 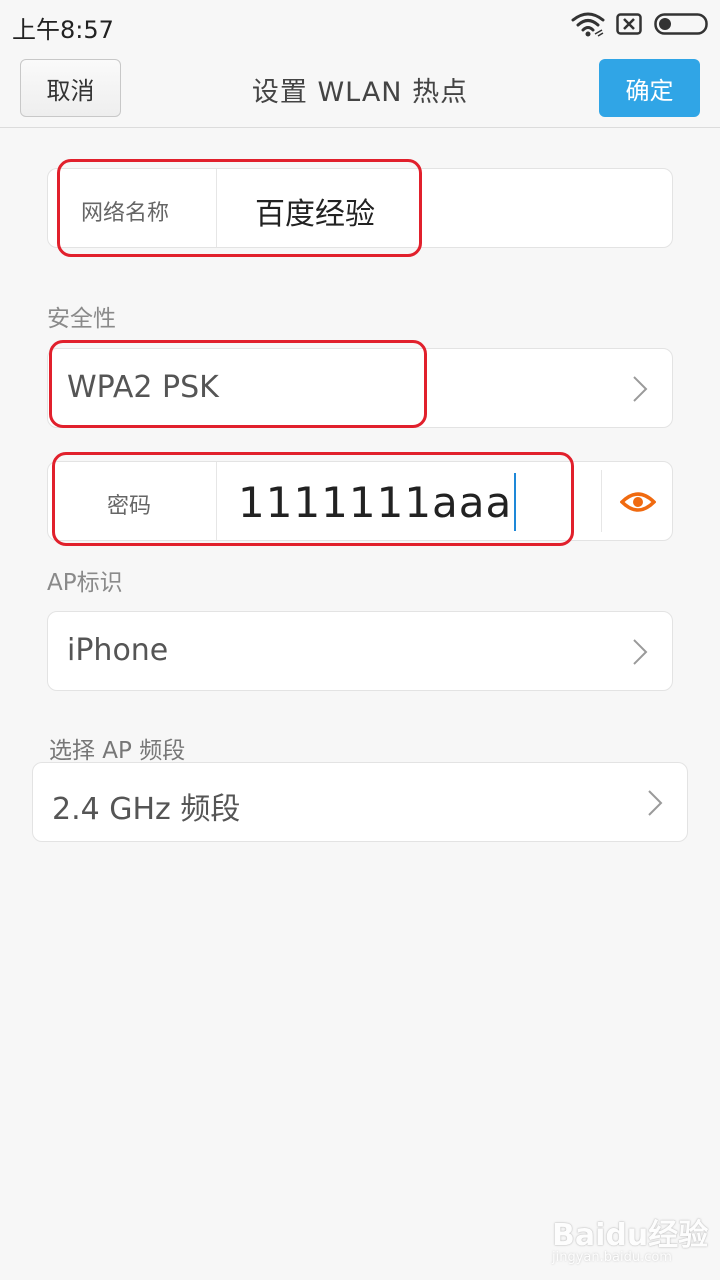 I want to click on security-select: WPA2 PSK, so click(x=360, y=388).